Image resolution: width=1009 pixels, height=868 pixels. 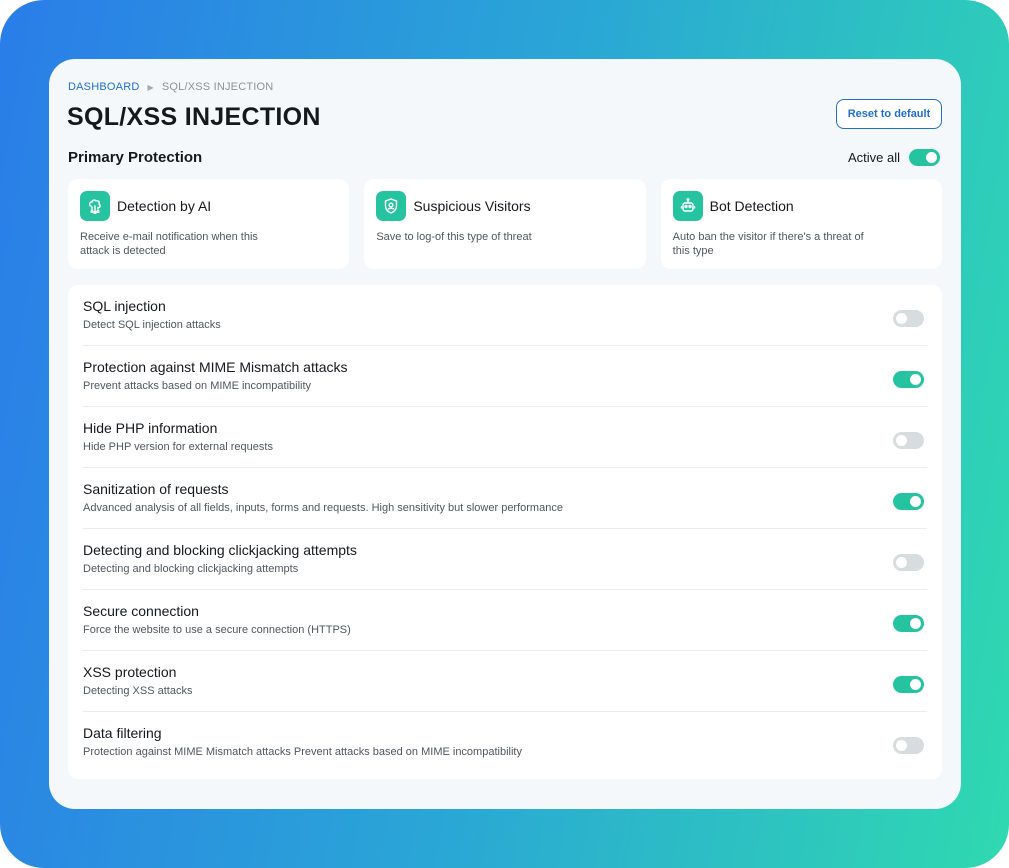 I want to click on setting-title: XSS protection, so click(x=130, y=672).